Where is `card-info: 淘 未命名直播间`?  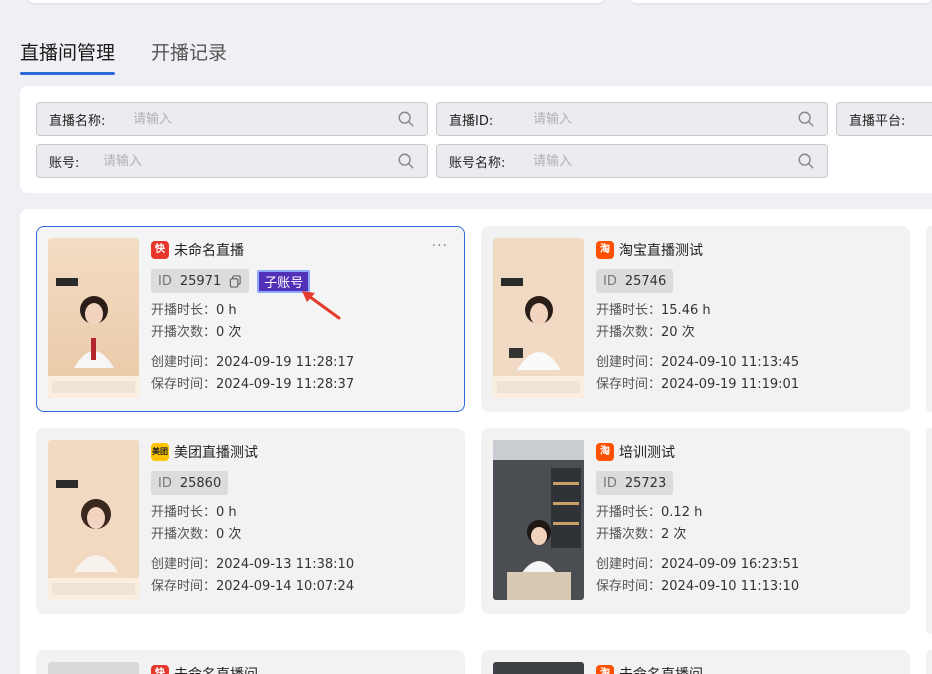
card-info: 淘 未命名直播间 is located at coordinates (649, 669).